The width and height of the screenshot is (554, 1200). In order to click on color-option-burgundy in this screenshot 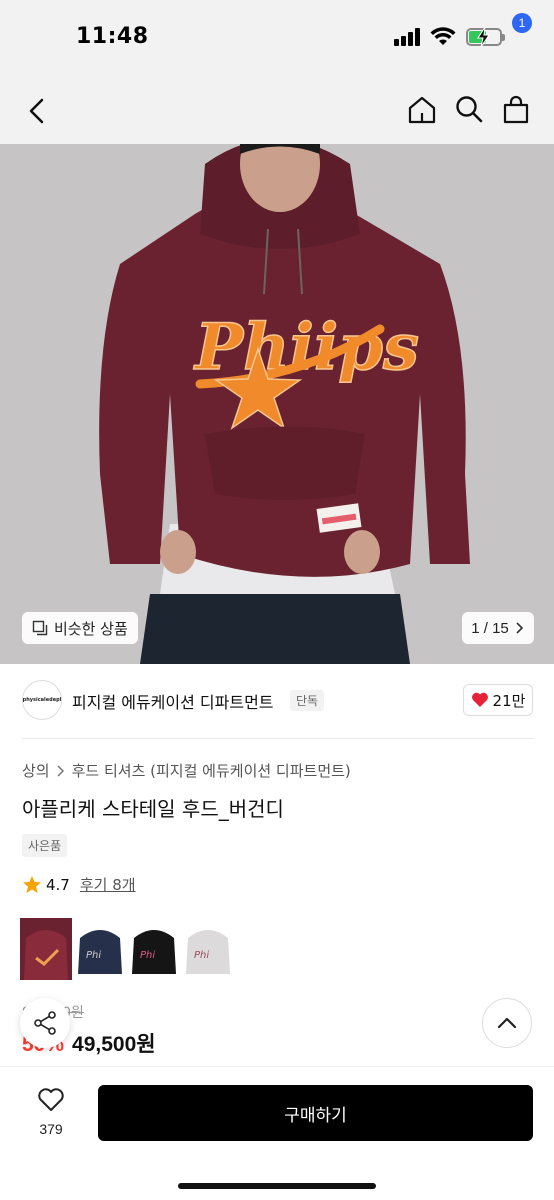, I will do `click(46, 949)`.